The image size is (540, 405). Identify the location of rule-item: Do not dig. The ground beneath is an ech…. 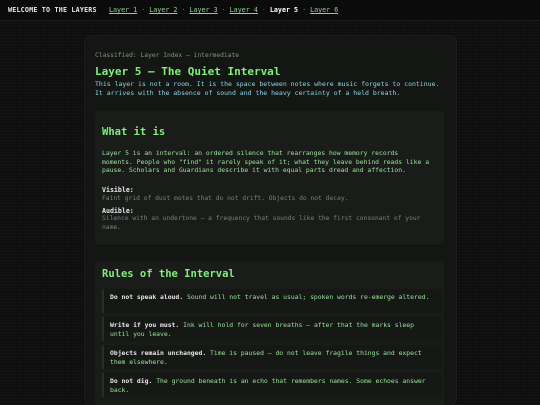
(272, 385).